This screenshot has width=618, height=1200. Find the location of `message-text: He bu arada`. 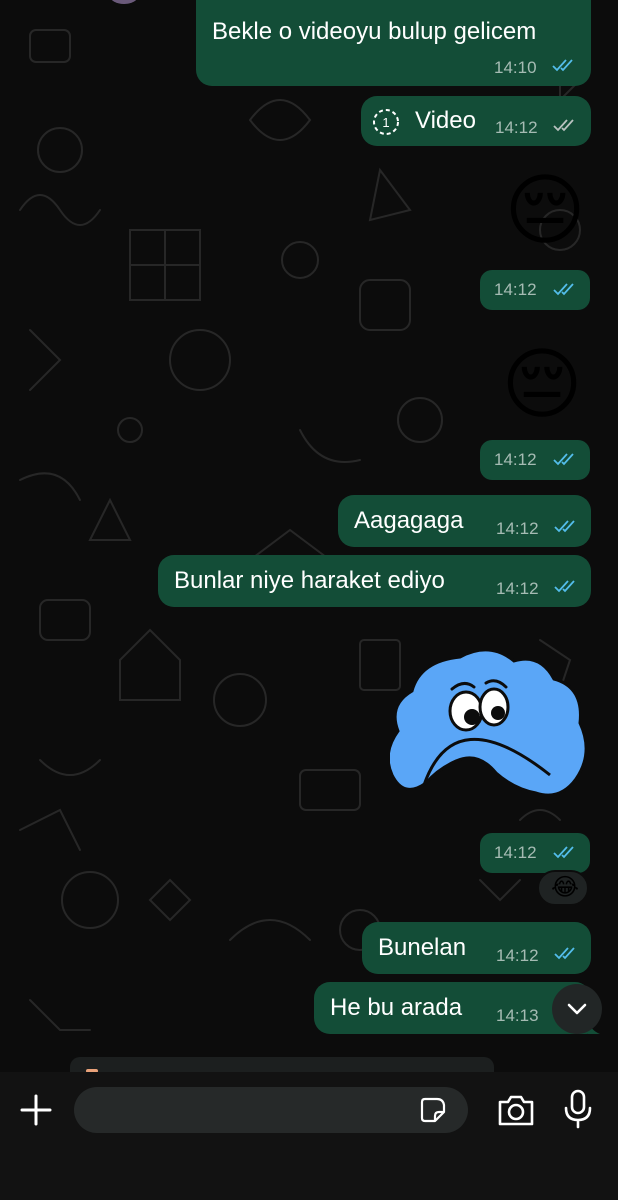

message-text: He bu arada is located at coordinates (396, 1007).